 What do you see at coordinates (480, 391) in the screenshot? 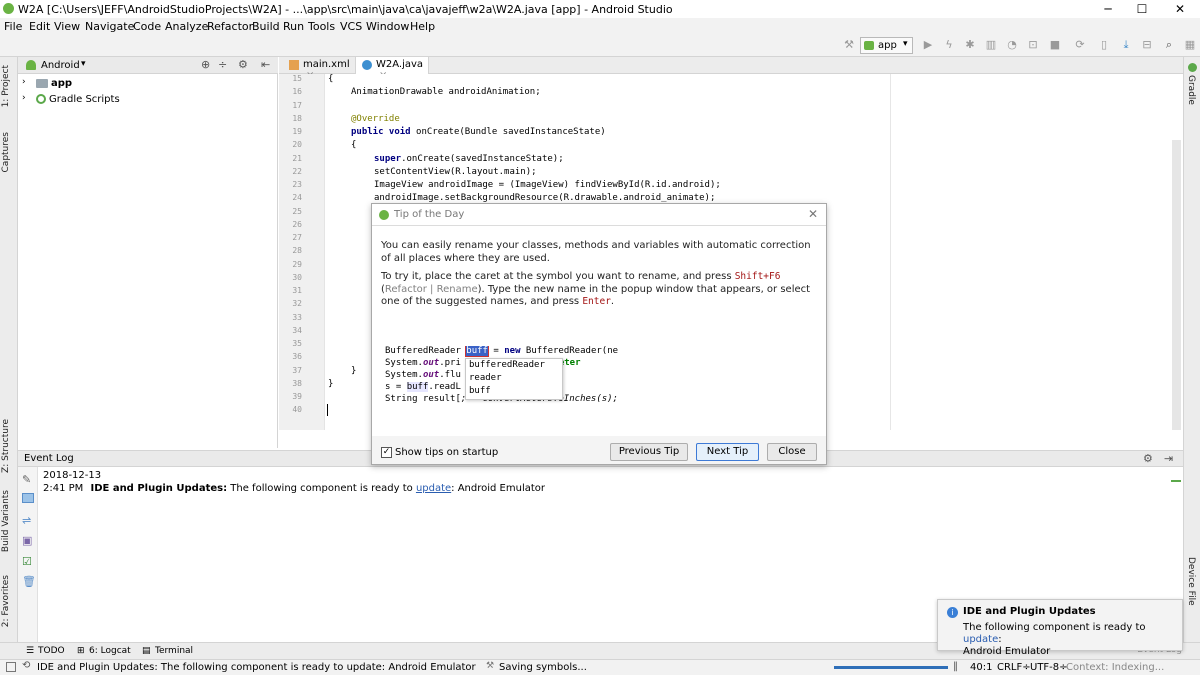
I see `suggestion-item: buff` at bounding box center [480, 391].